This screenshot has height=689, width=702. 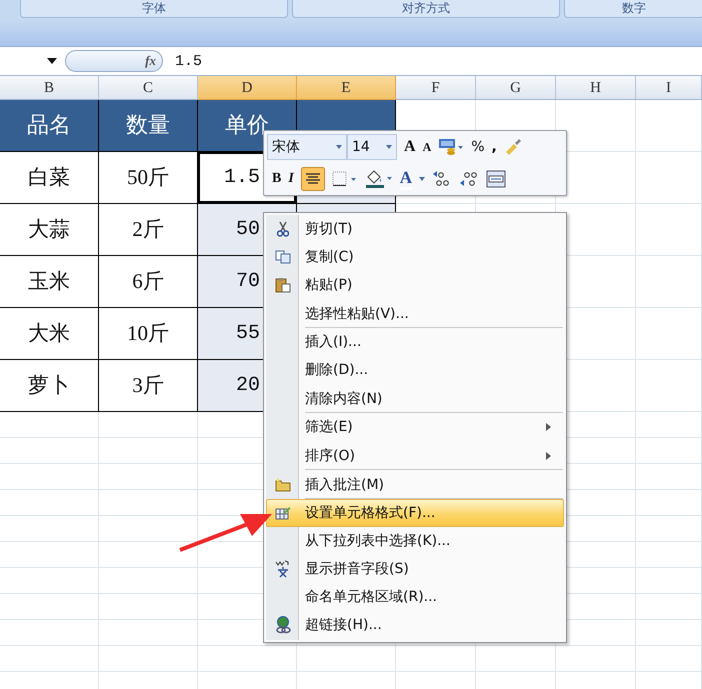 What do you see at coordinates (415, 427) in the screenshot?
I see `menu-item: 筛选(E)` at bounding box center [415, 427].